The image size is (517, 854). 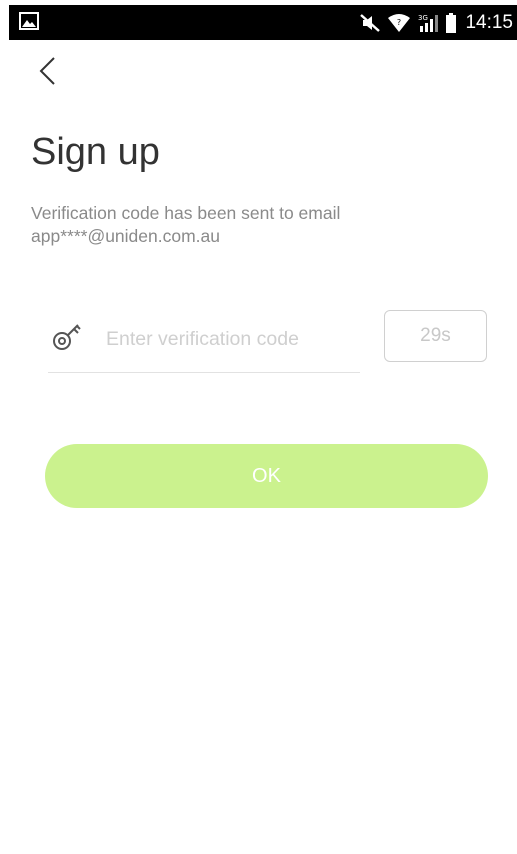 What do you see at coordinates (95, 152) in the screenshot?
I see `page-title: Sign up` at bounding box center [95, 152].